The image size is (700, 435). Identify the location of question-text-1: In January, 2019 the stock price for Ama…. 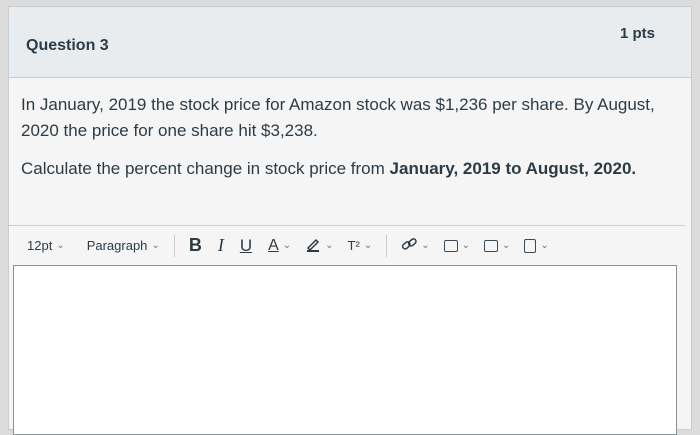
(338, 117).